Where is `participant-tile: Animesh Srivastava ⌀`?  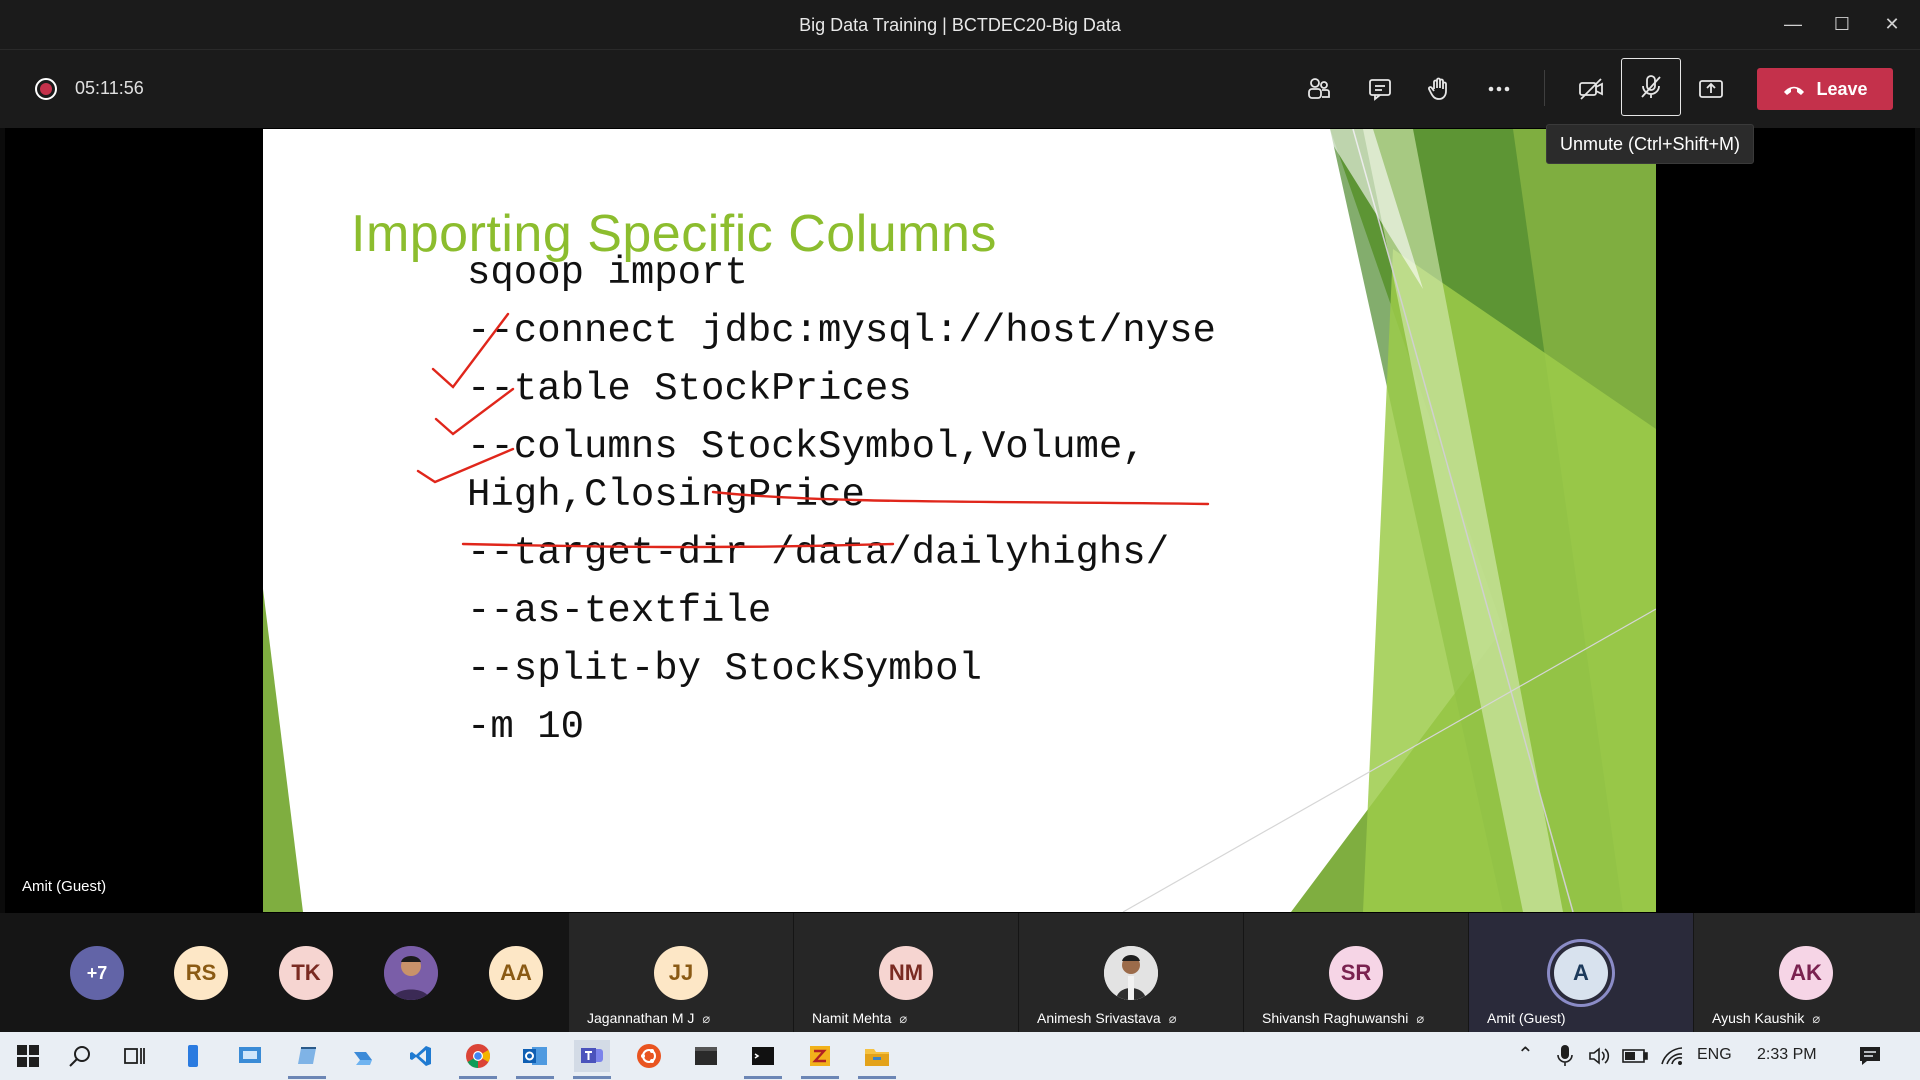
participant-tile: Animesh Srivastava ⌀ is located at coordinates (1131, 972).